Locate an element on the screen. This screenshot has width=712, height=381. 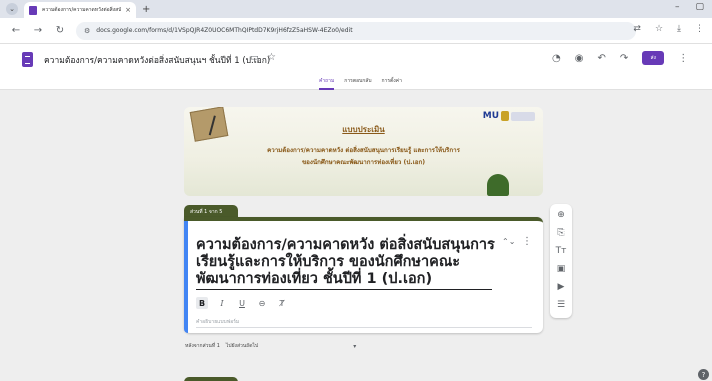
after-section-control: หลังจากส่วนที่ 1 ไปยังส่วนถัดไป ▾ is located at coordinates (270, 346).